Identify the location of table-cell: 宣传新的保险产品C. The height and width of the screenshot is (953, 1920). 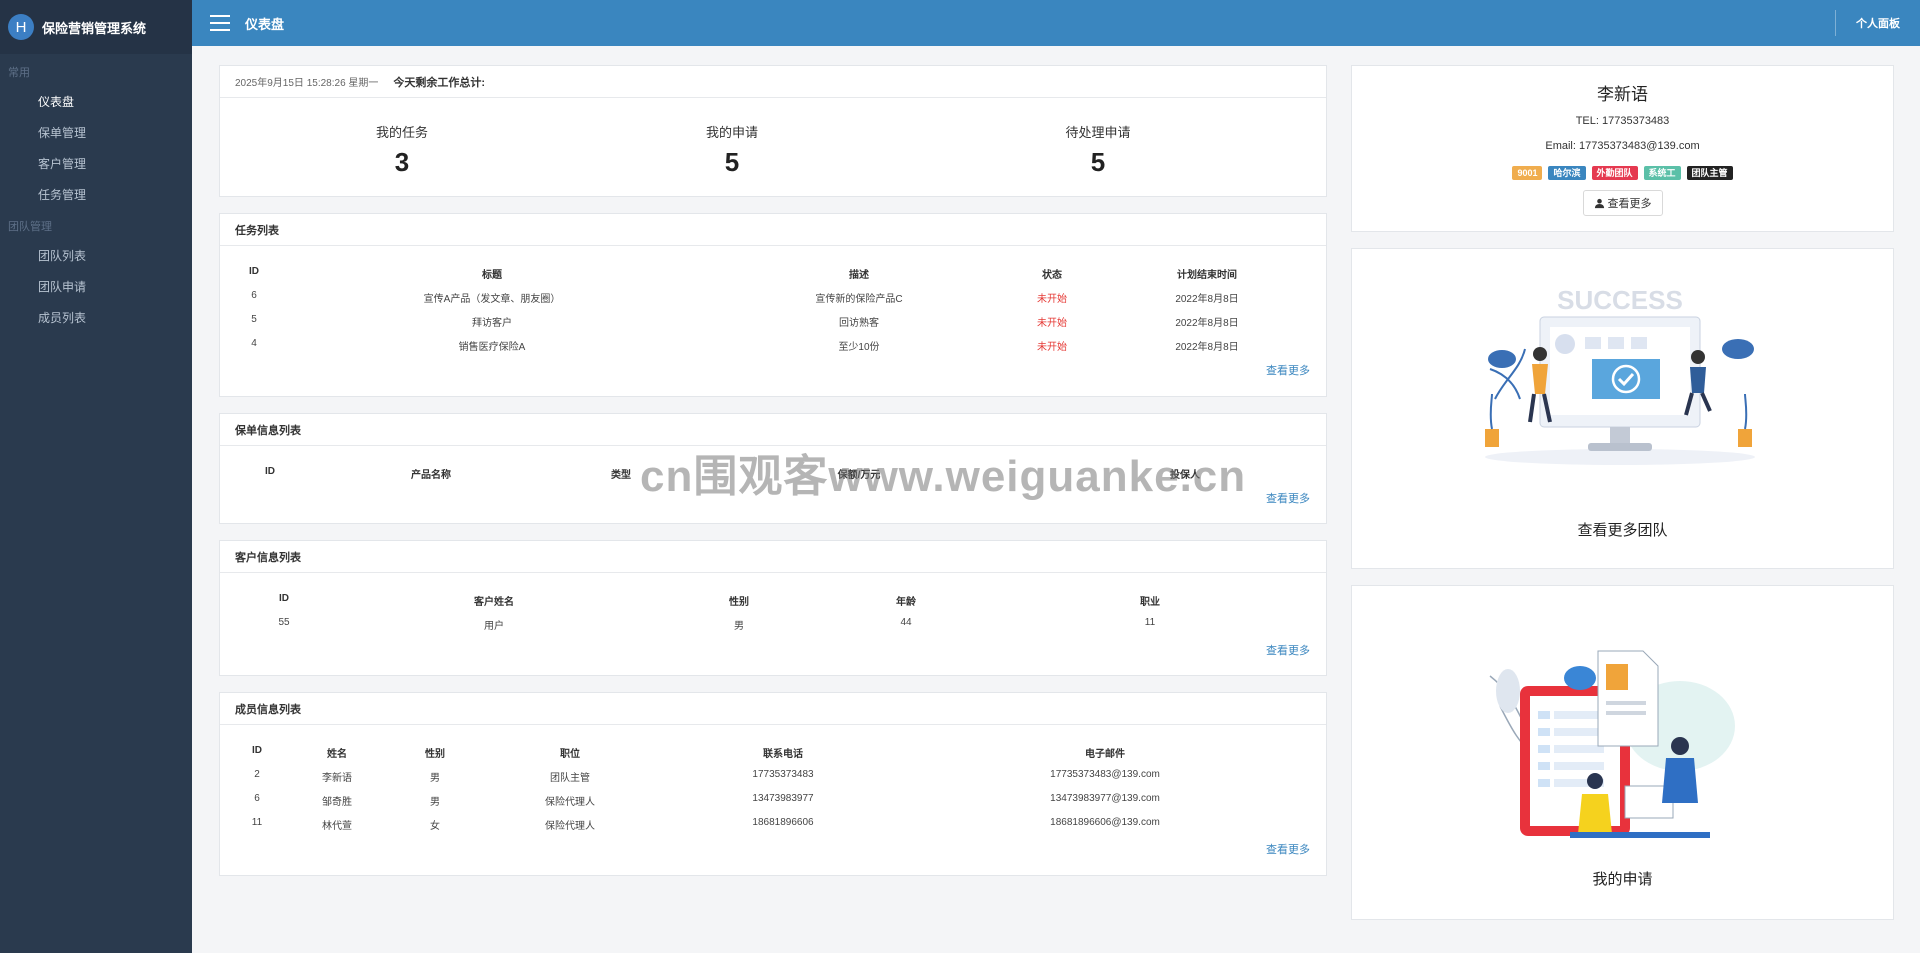
(859, 299).